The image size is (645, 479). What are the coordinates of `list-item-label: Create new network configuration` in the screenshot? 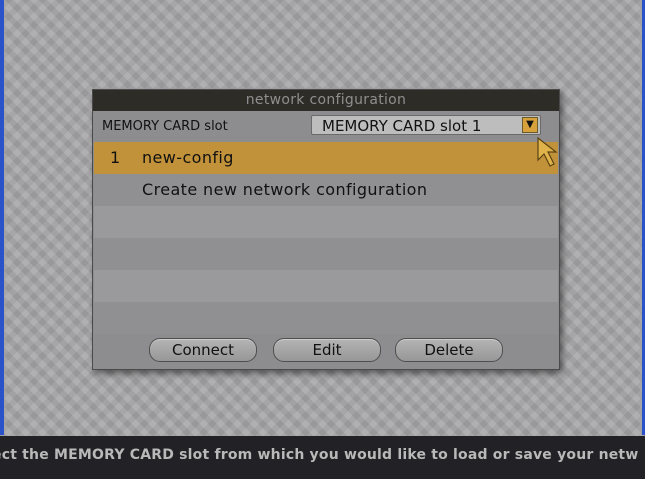 It's located at (285, 189).